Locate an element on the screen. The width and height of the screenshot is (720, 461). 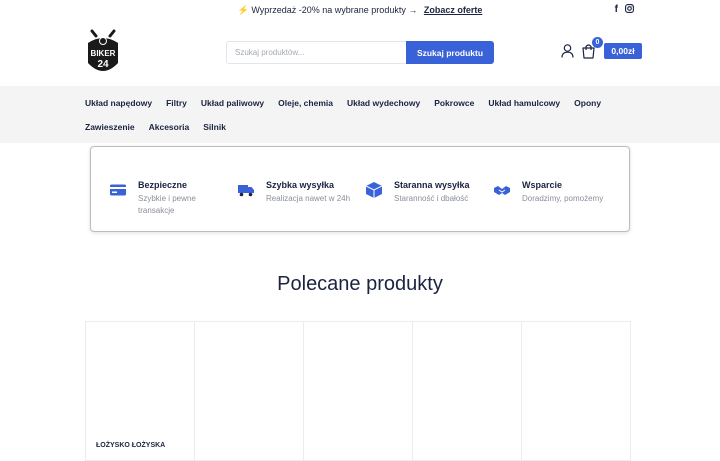
feature-title: Szybka wysyłka is located at coordinates (300, 185).